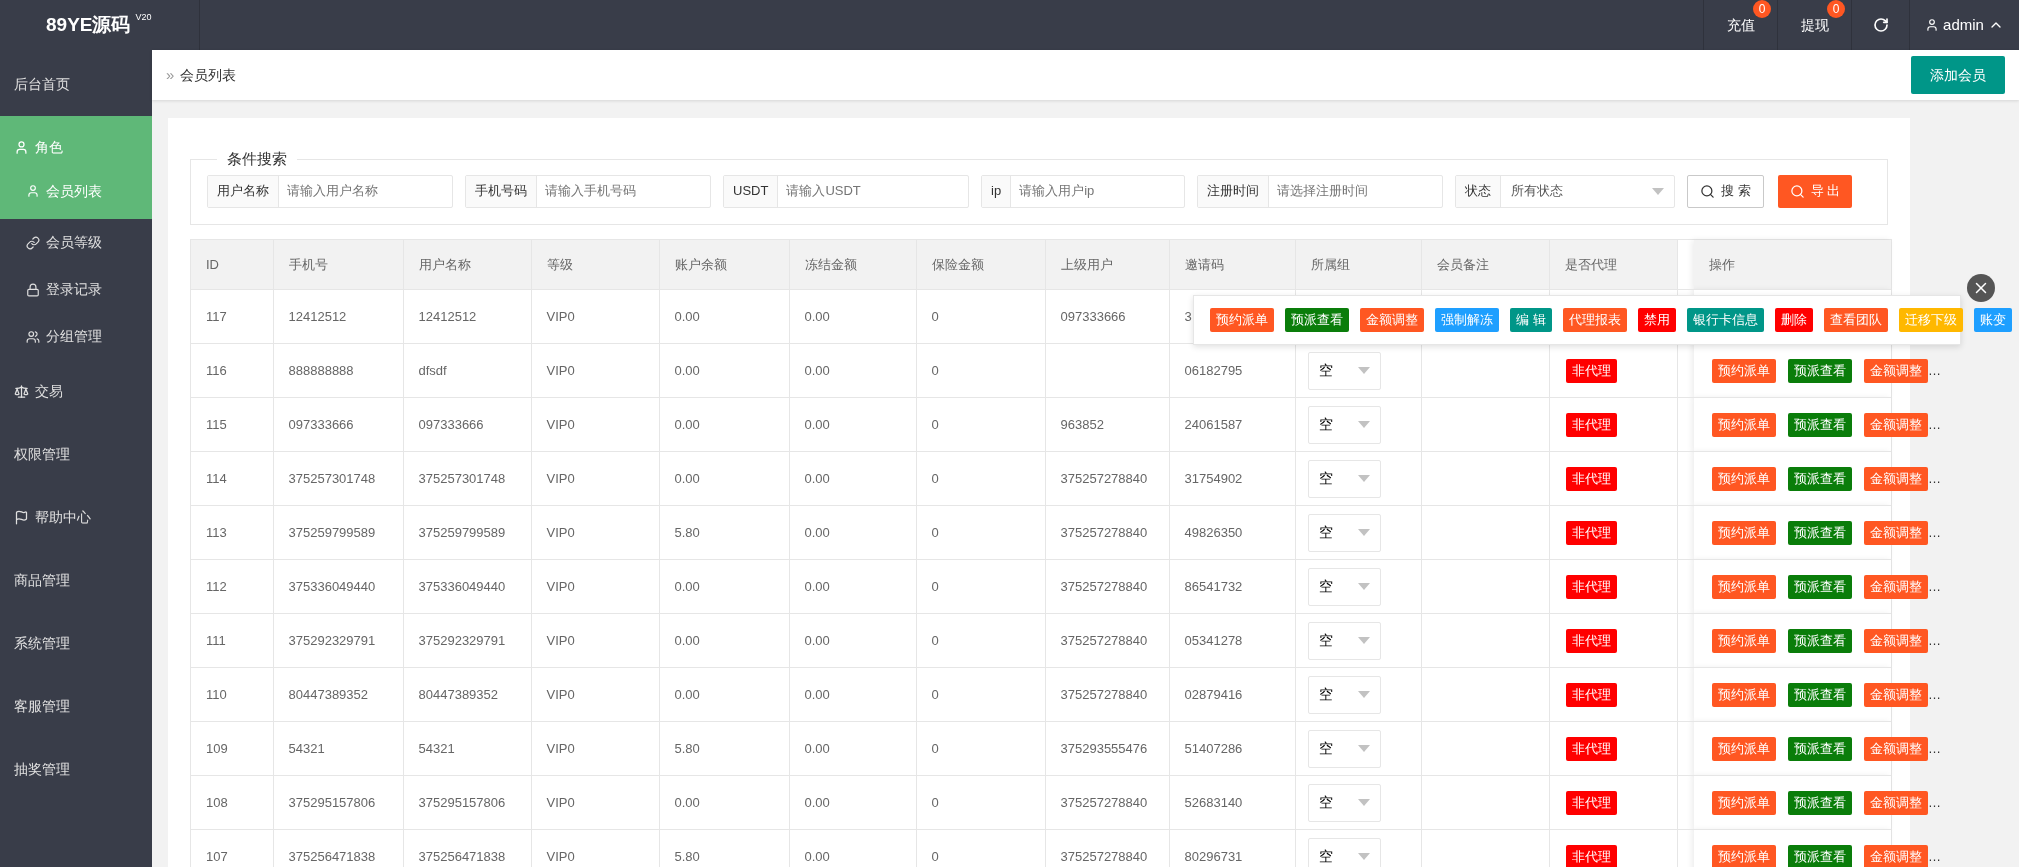 The height and width of the screenshot is (867, 2019). What do you see at coordinates (1958, 75) in the screenshot?
I see `add-member-button: 添加会员` at bounding box center [1958, 75].